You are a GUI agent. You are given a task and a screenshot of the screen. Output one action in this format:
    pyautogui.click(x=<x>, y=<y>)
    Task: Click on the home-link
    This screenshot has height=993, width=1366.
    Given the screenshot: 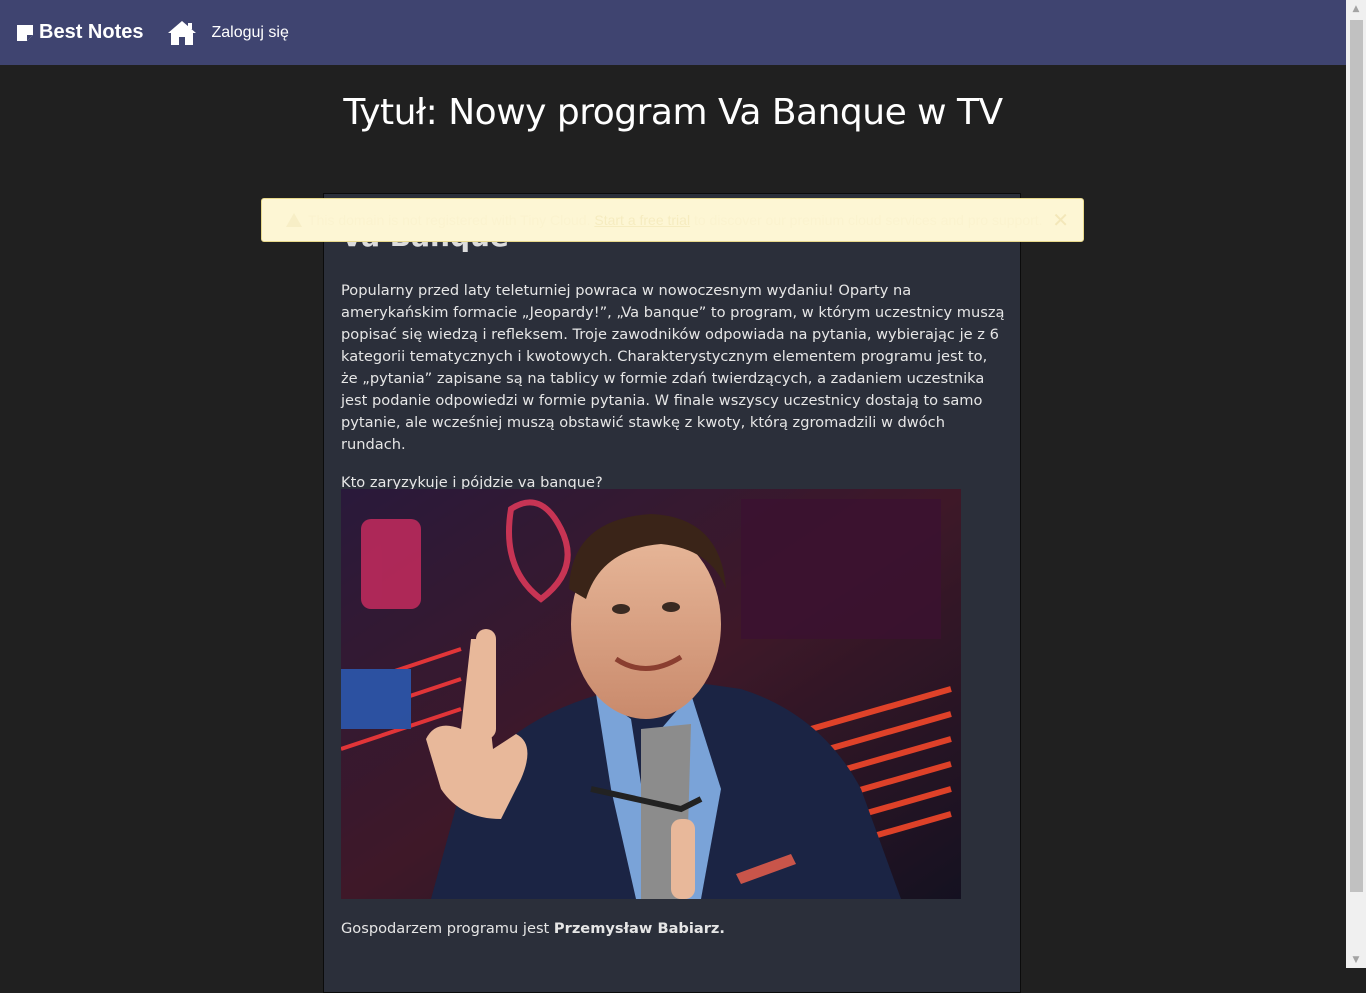 What is the action you would take?
    pyautogui.click(x=182, y=33)
    